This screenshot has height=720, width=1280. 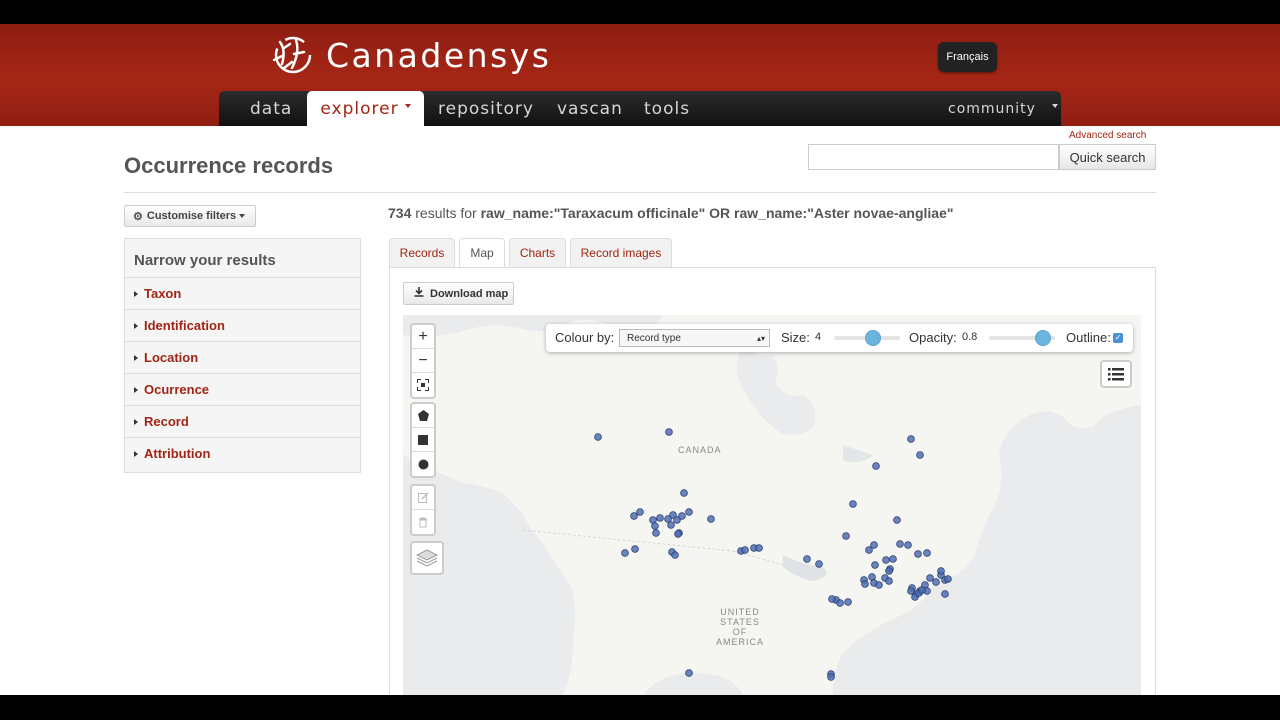 I want to click on quick-search-button: Quick search, so click(x=1107, y=157).